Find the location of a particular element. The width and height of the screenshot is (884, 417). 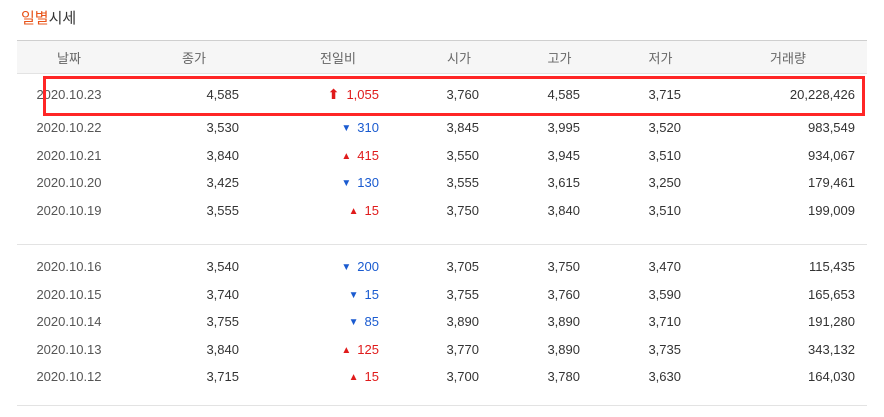

cell-volume: 20,228,426 is located at coordinates (822, 94).